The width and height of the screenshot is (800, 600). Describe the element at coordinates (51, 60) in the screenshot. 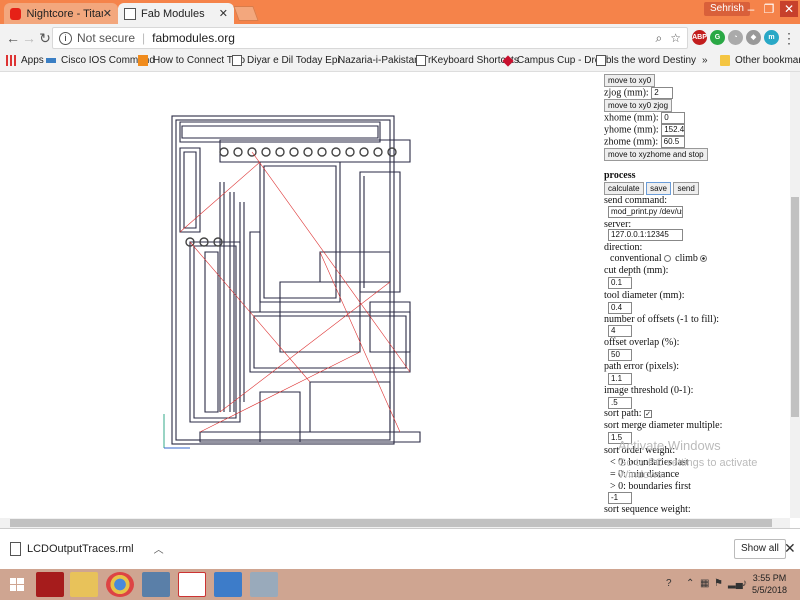

I see `cisco-icon` at that location.